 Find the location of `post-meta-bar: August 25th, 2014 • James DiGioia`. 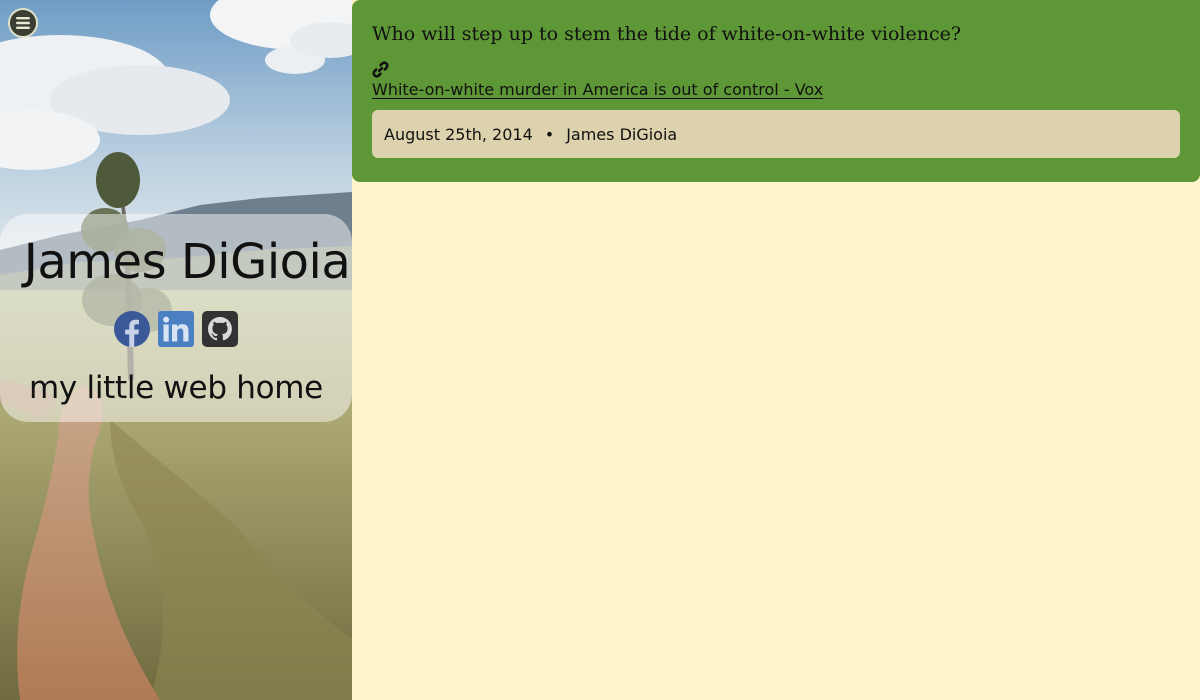

post-meta-bar: August 25th, 2014 • James DiGioia is located at coordinates (776, 134).